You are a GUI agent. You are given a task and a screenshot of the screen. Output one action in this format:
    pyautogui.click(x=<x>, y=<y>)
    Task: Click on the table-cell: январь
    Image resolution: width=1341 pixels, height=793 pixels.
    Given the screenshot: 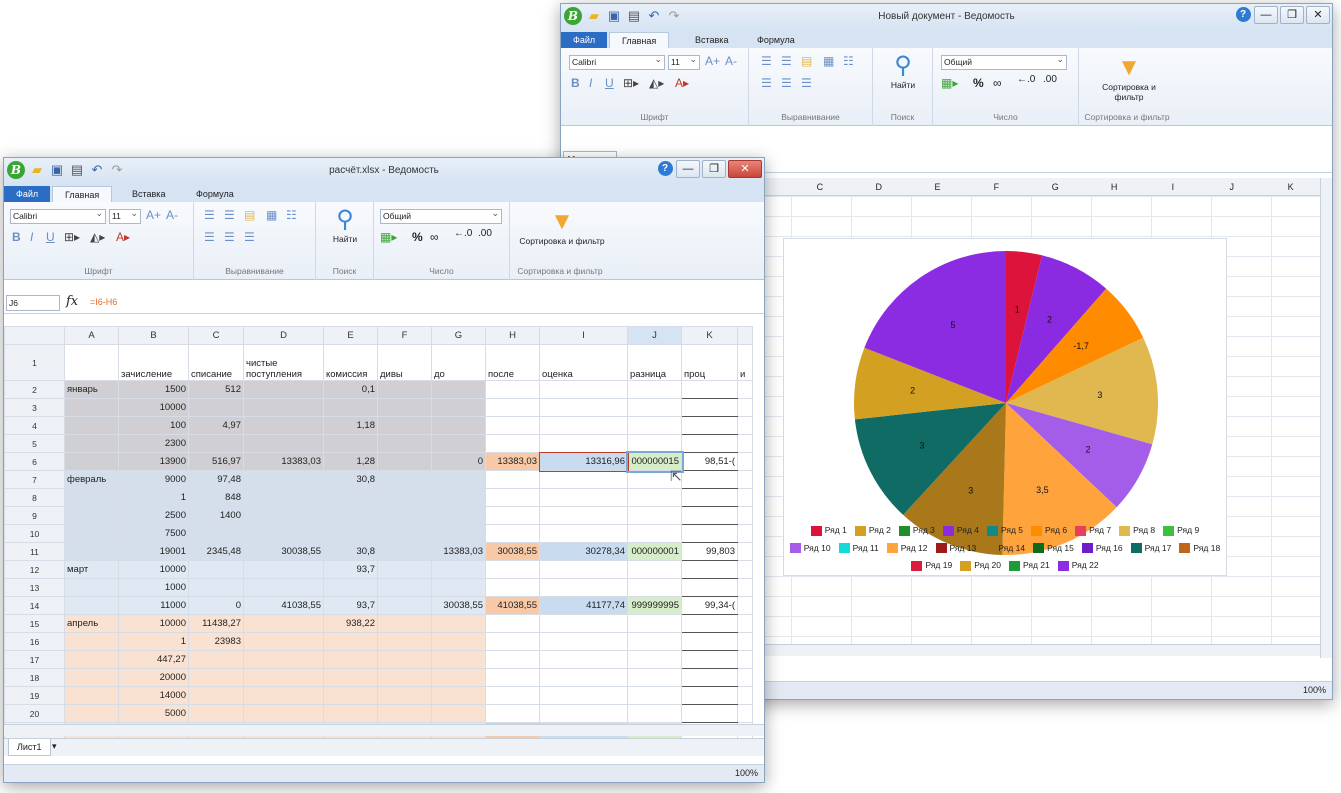 What is the action you would take?
    pyautogui.click(x=91, y=389)
    